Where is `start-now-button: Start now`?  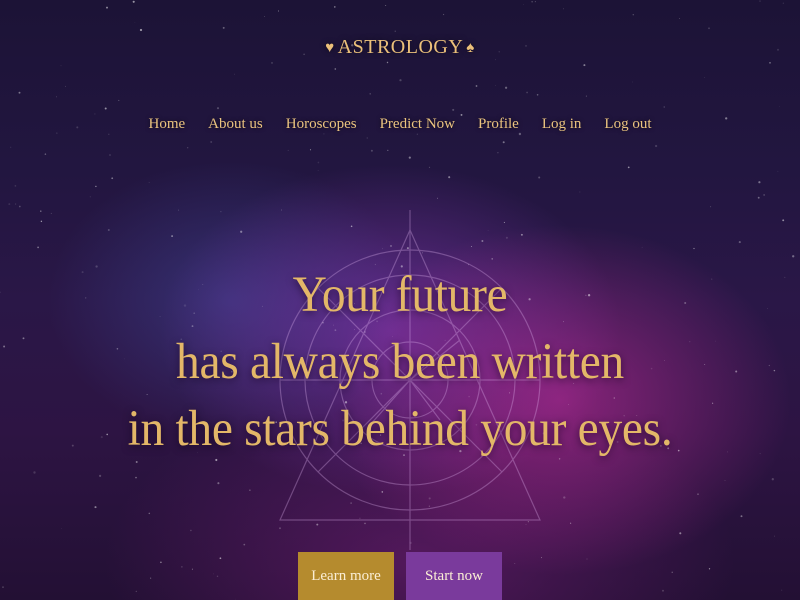 start-now-button: Start now is located at coordinates (454, 576).